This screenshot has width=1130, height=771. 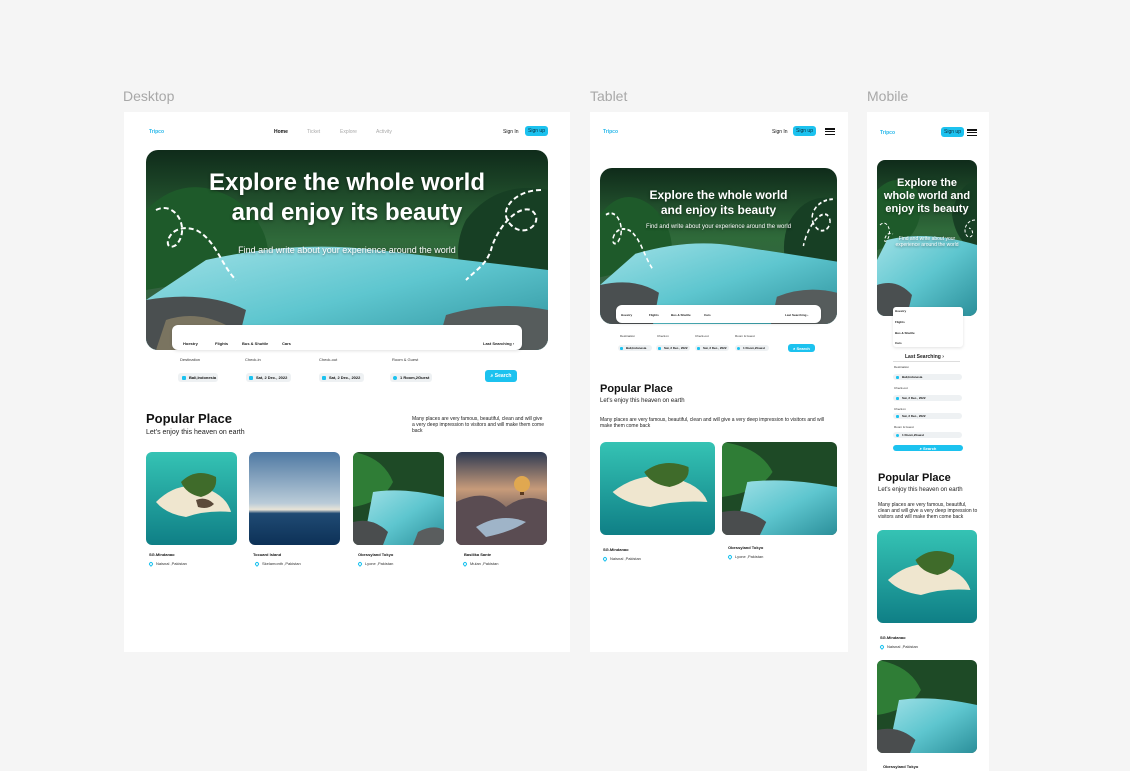 What do you see at coordinates (625, 558) in the screenshot?
I see `place-location-text: Naisnal ,Pakistan` at bounding box center [625, 558].